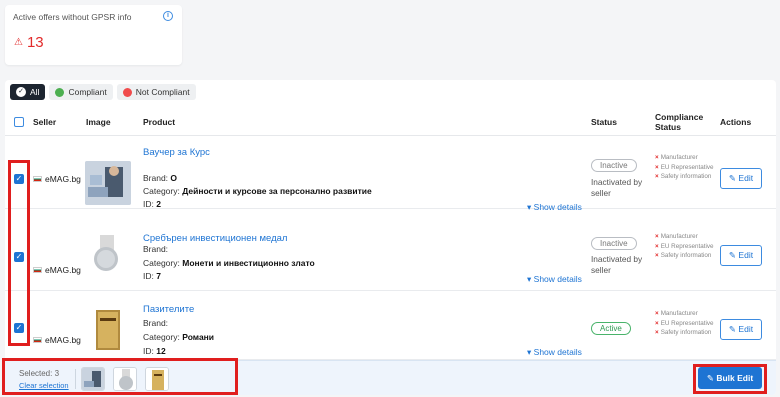  What do you see at coordinates (198, 337) in the screenshot?
I see `category-value: Романи` at bounding box center [198, 337].